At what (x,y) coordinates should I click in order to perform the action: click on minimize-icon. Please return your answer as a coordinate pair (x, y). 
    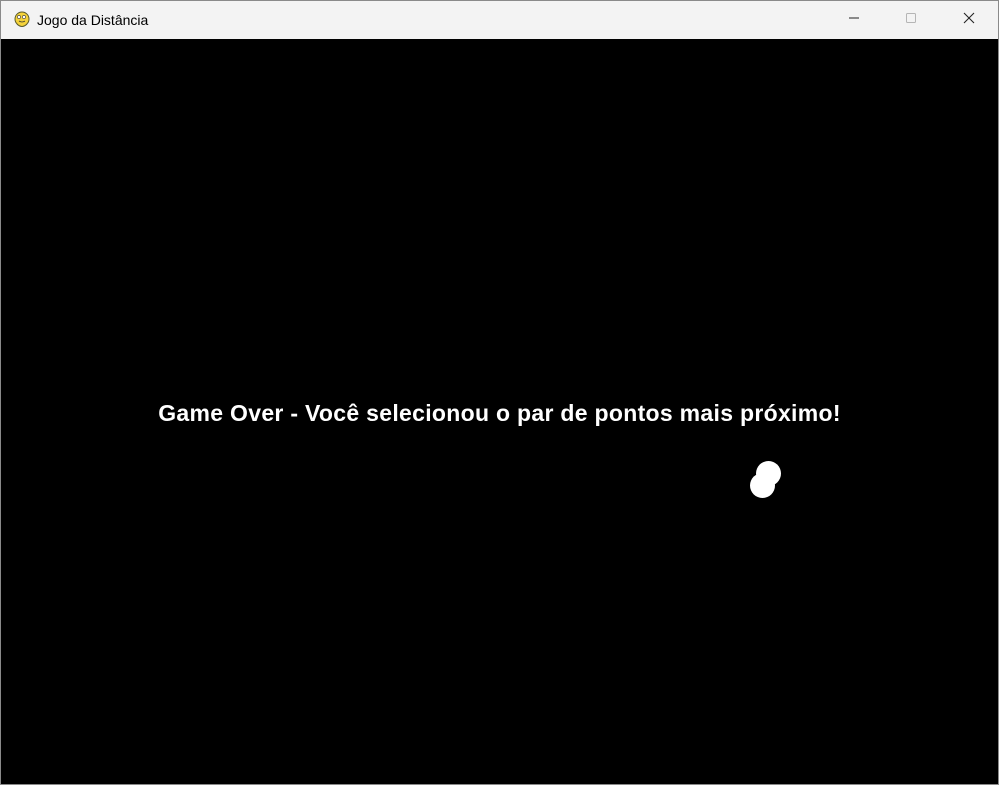
    Looking at the image, I should click on (854, 20).